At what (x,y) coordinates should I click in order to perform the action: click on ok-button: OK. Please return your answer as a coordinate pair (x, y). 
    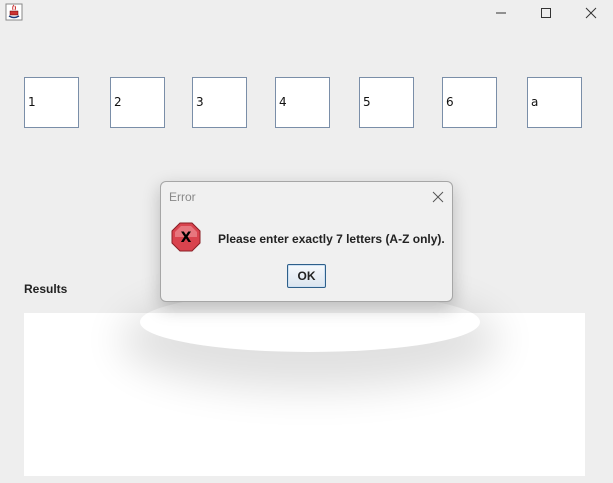
    Looking at the image, I should click on (306, 276).